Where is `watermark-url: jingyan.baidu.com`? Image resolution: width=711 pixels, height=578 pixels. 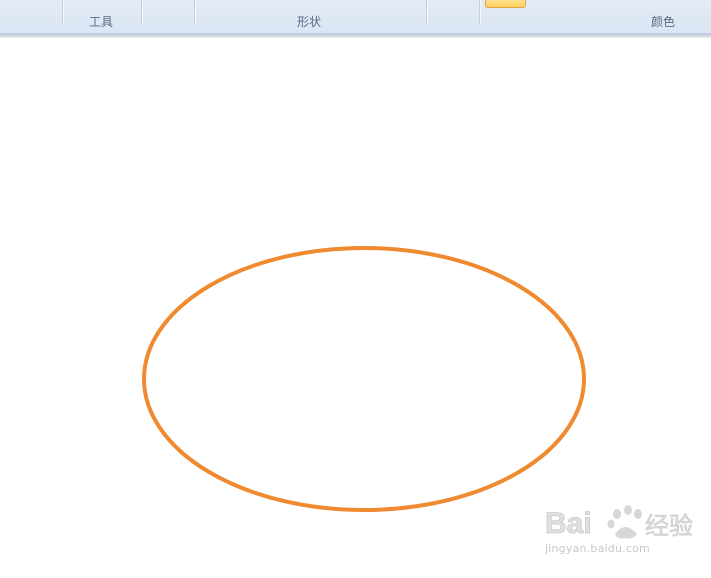
watermark-url: jingyan.baidu.com is located at coordinates (597, 548).